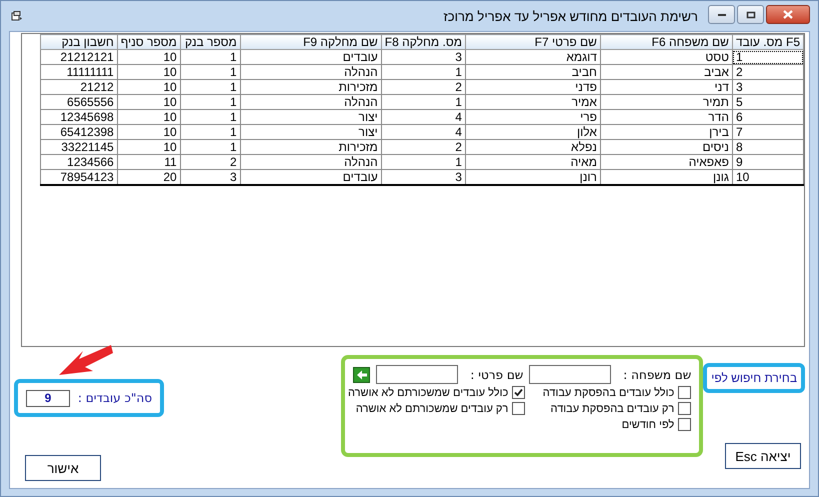 This screenshot has width=819, height=497. Describe the element at coordinates (612, 408) in the screenshot. I see `checkbox-label: רק עובדים בהפסקת עבודה` at that location.